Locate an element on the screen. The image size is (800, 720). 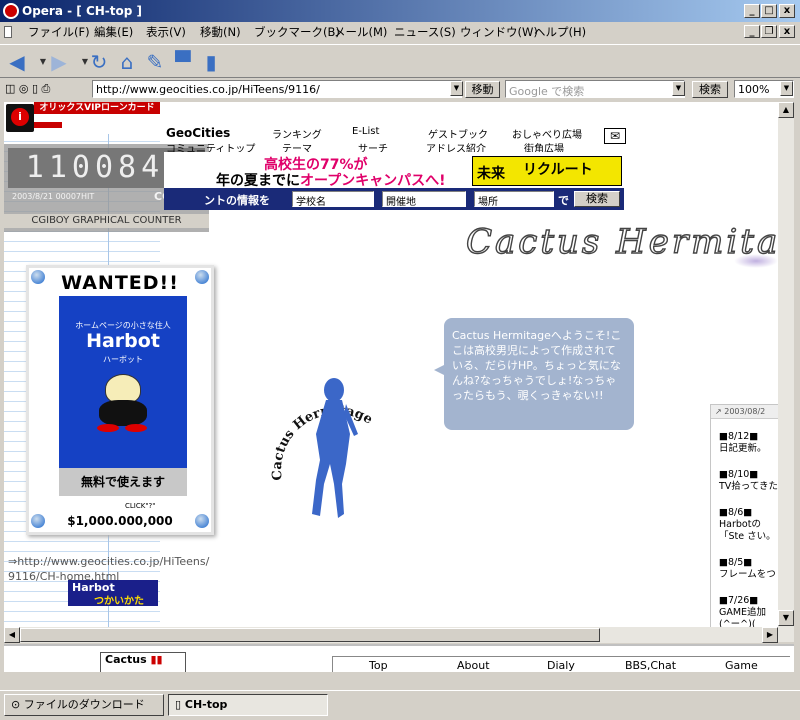
home-icon: ⌂ is located at coordinates (127, 62).